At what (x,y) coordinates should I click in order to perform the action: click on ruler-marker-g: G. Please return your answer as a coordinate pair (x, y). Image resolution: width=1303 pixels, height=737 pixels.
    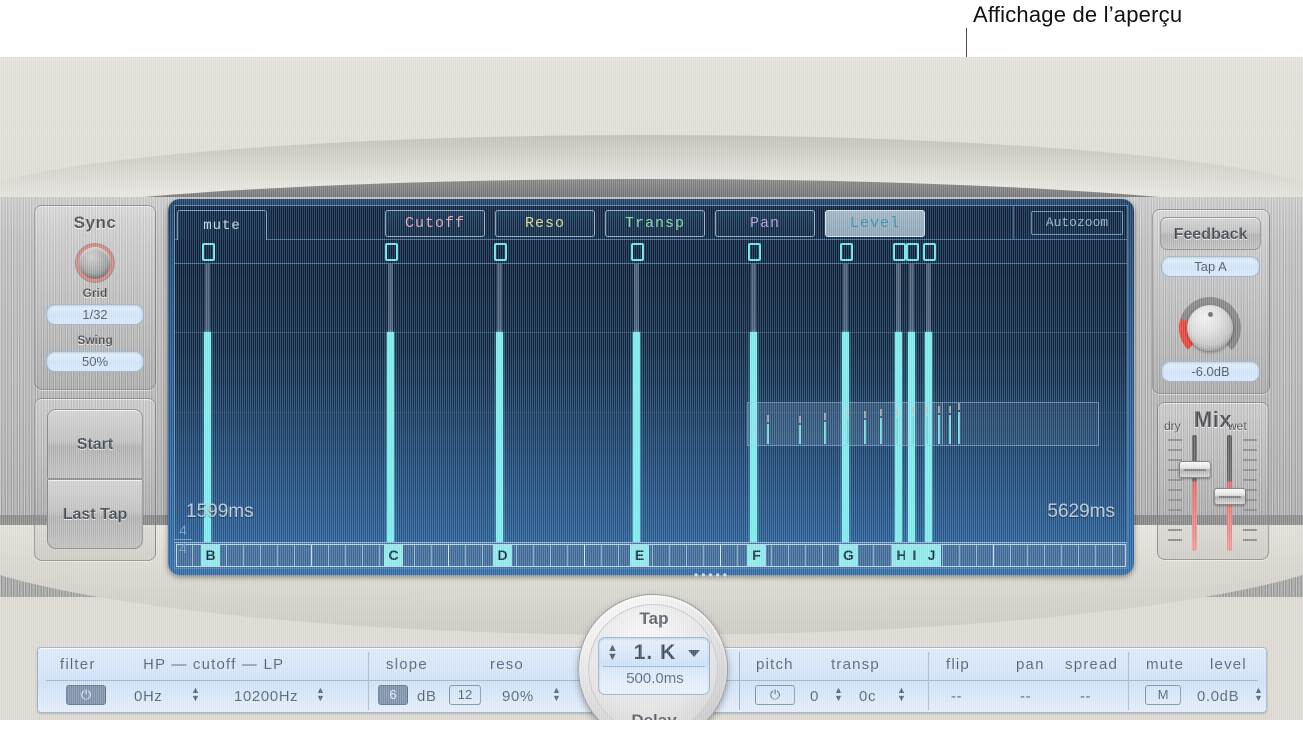
    Looking at the image, I should click on (848, 555).